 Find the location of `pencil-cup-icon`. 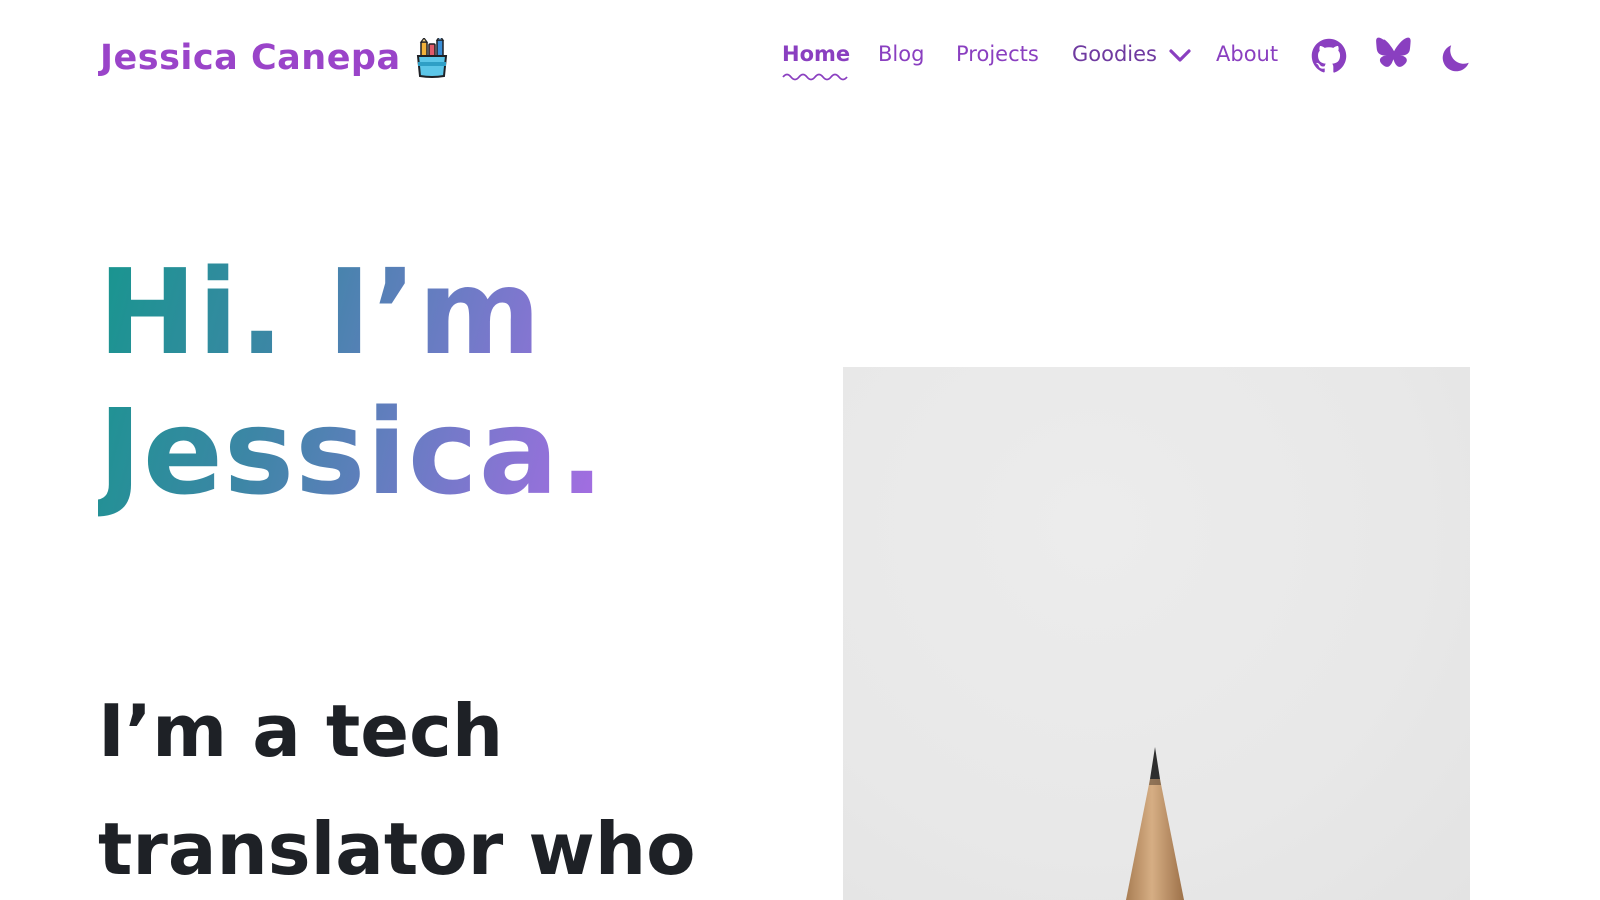

pencil-cup-icon is located at coordinates (431, 58).